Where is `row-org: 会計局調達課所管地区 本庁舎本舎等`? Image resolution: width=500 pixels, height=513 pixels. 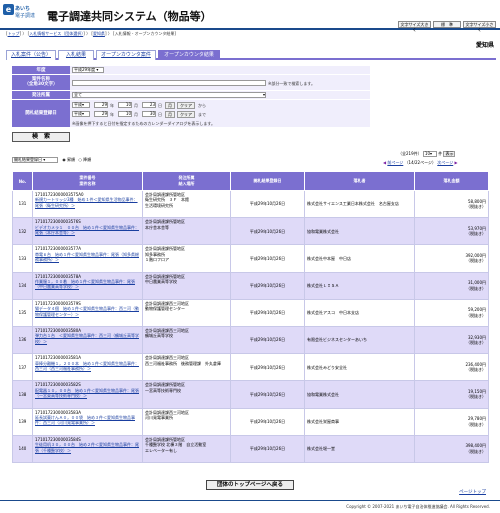
row-org: 会計局調達課所管地区 本庁舎本舎等 is located at coordinates (186, 231).